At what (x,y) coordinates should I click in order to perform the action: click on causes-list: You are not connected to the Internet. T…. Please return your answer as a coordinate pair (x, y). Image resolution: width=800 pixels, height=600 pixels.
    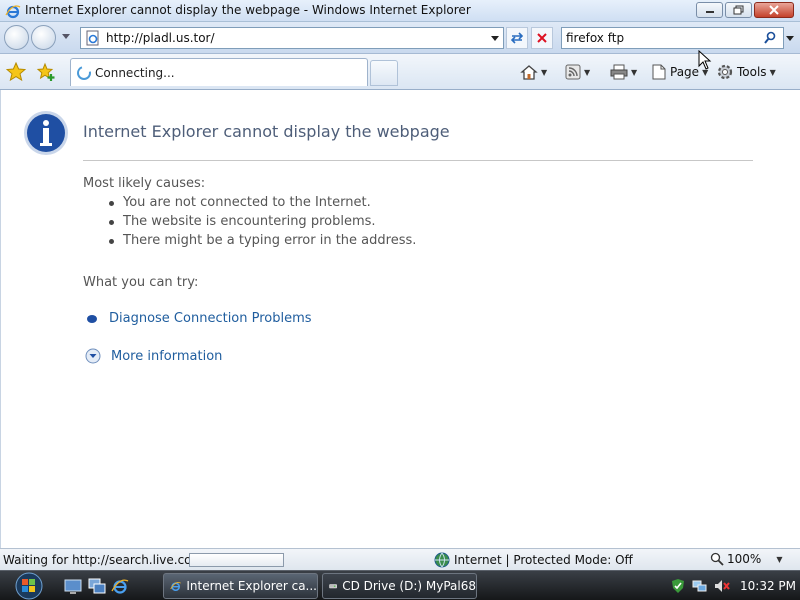
    Looking at the image, I should click on (262, 223).